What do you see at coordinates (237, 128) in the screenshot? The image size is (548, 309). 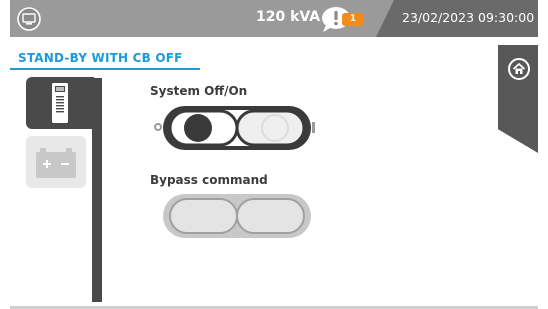 I see `system-off-on-switch` at bounding box center [237, 128].